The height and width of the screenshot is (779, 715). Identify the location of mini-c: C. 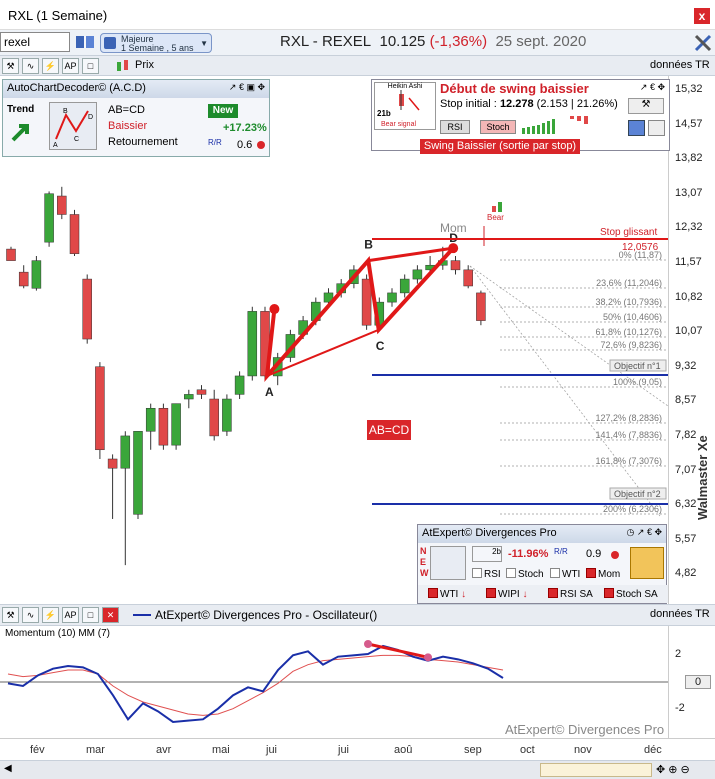
(76, 139).